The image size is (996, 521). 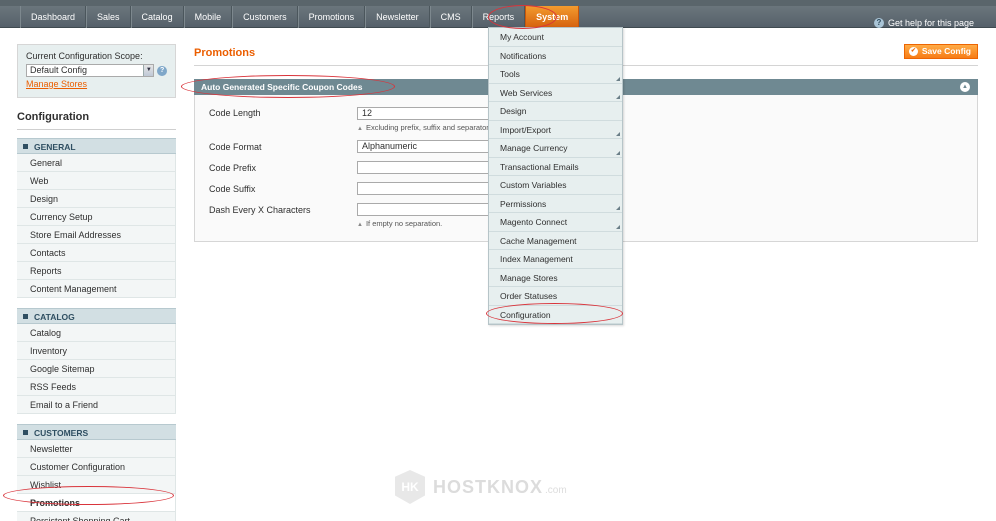 What do you see at coordinates (96, 199) in the screenshot?
I see `sidebar-item-design: Design` at bounding box center [96, 199].